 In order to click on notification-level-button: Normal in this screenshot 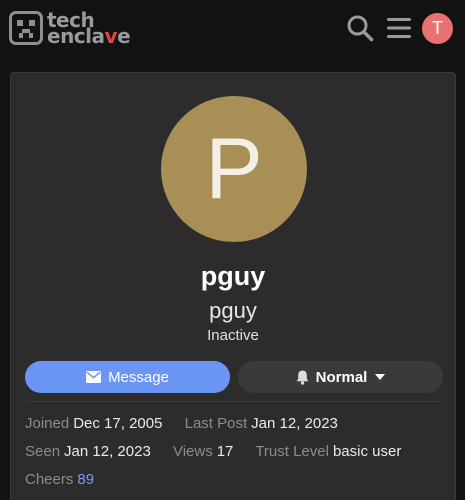, I will do `click(340, 377)`.